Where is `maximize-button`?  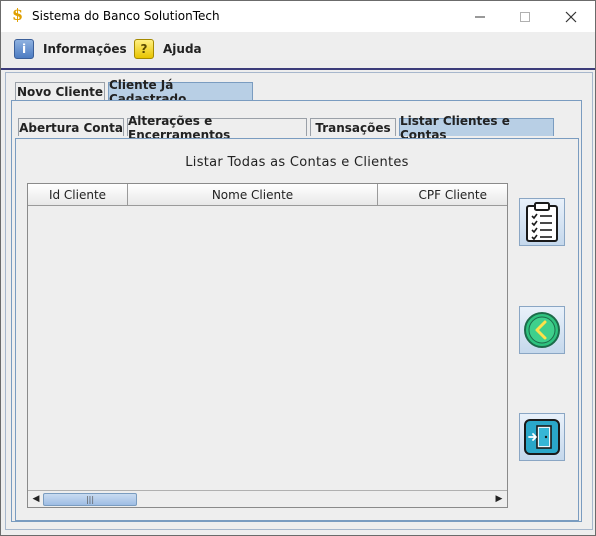 maximize-button is located at coordinates (524, 16).